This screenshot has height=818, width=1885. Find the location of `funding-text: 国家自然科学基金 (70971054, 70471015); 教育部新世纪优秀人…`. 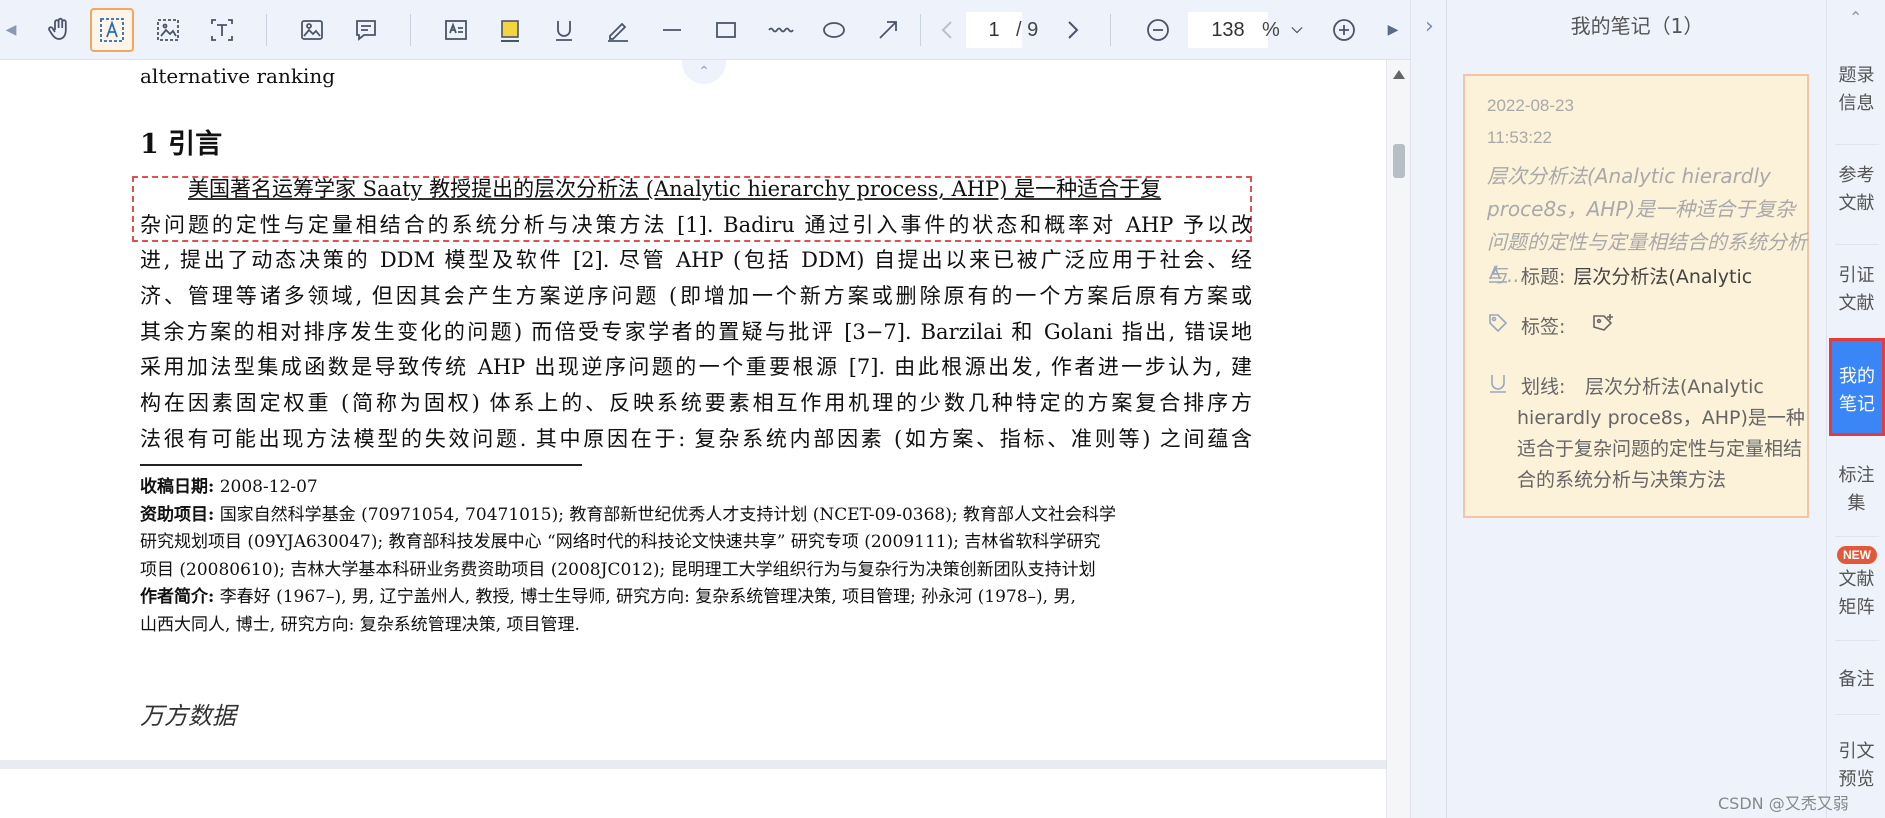

funding-text: 国家自然科学基金 (70971054, 70471015); 教育部新世纪优秀人… is located at coordinates (667, 514).